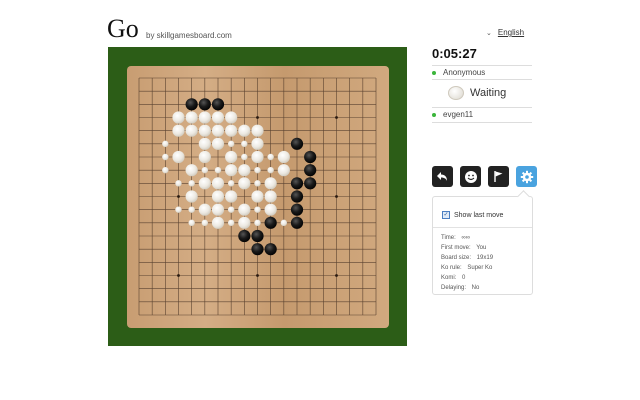 The image size is (640, 400). I want to click on player-name: evgen11, so click(458, 114).